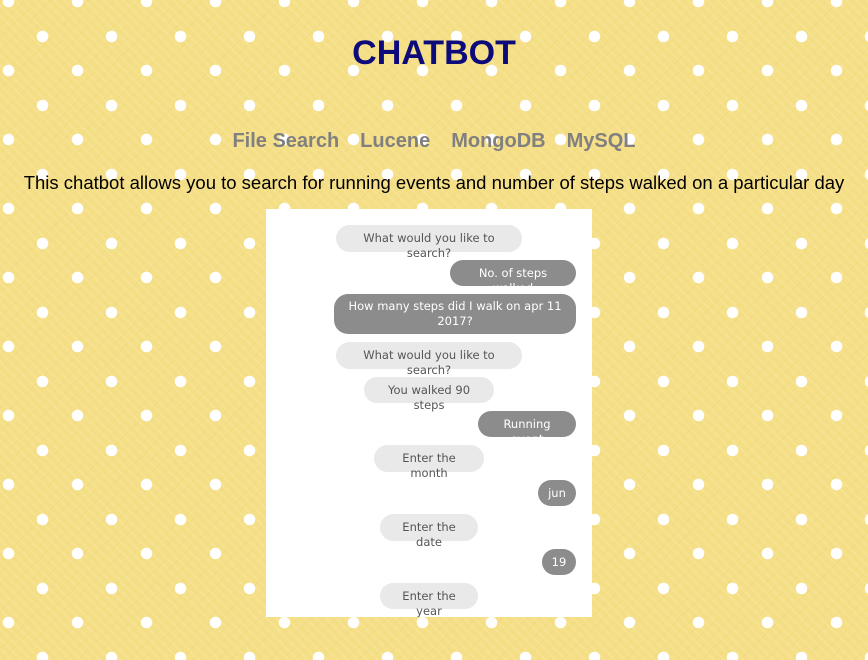  What do you see at coordinates (513, 277) in the screenshot?
I see `user-message: No. of steps walked` at bounding box center [513, 277].